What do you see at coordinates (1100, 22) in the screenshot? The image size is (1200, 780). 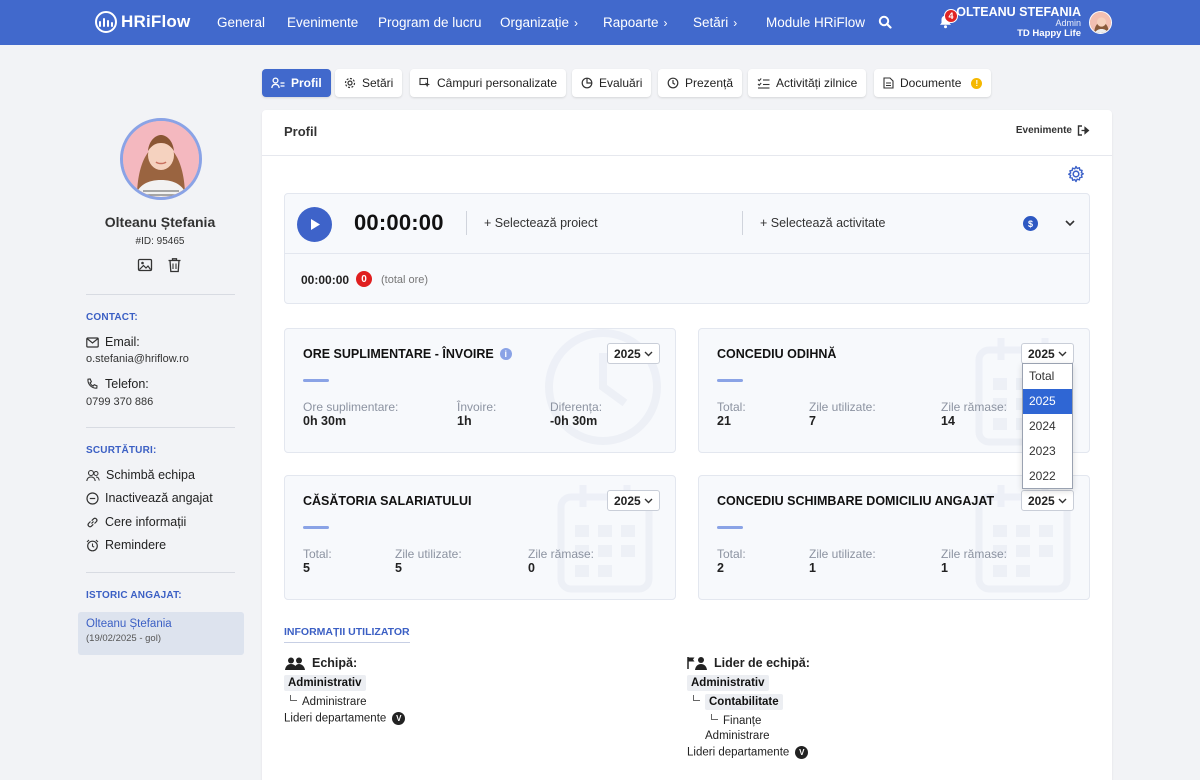 I see `user-avatar` at bounding box center [1100, 22].